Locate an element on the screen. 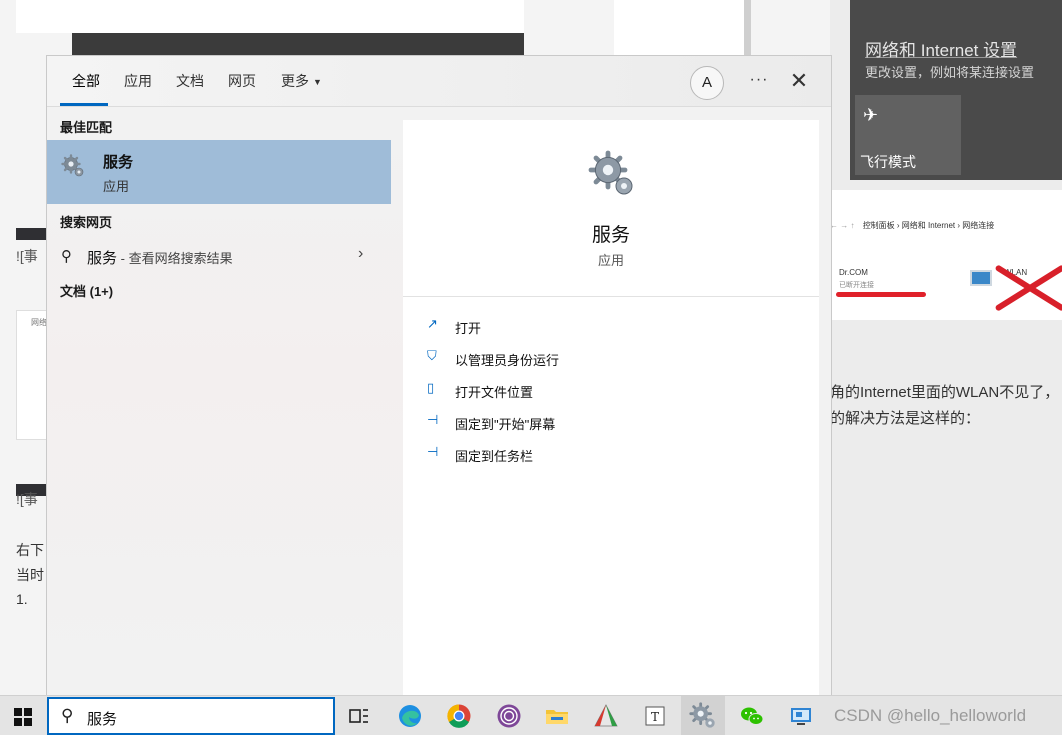  chrome-icon is located at coordinates (459, 716).